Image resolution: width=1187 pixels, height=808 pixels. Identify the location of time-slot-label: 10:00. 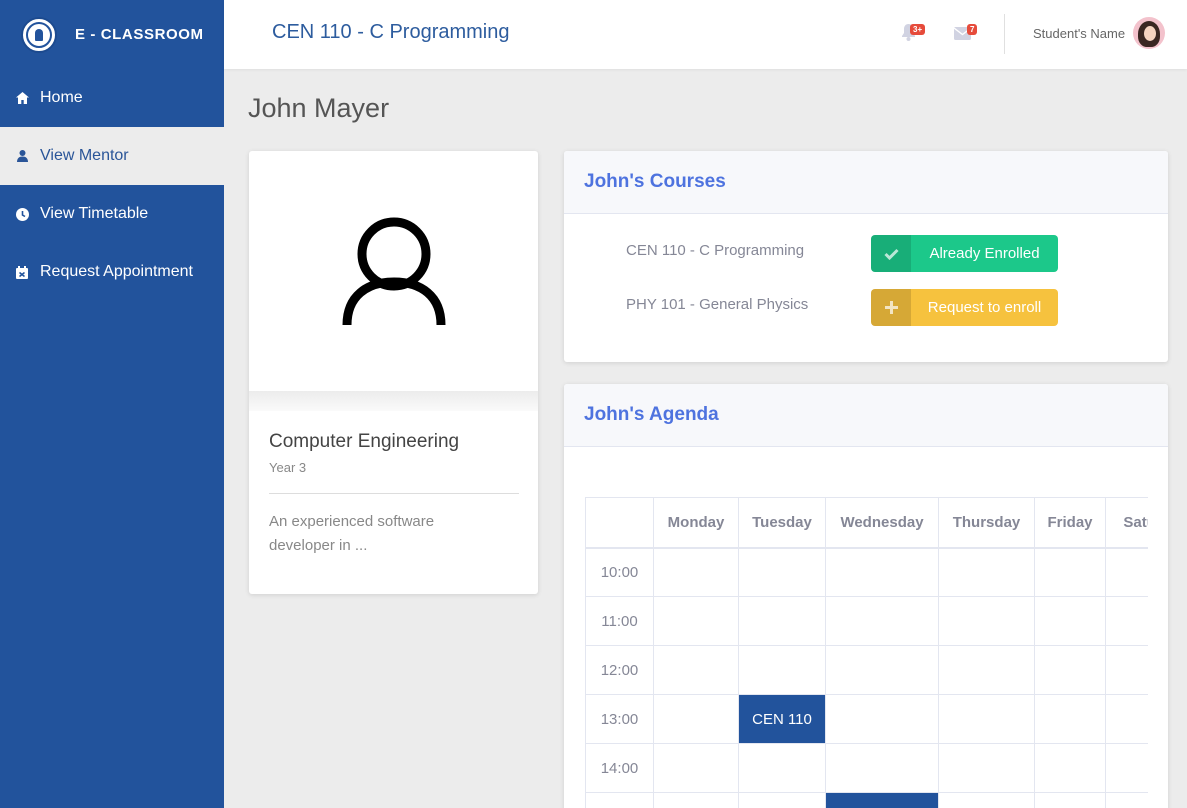
(619, 572).